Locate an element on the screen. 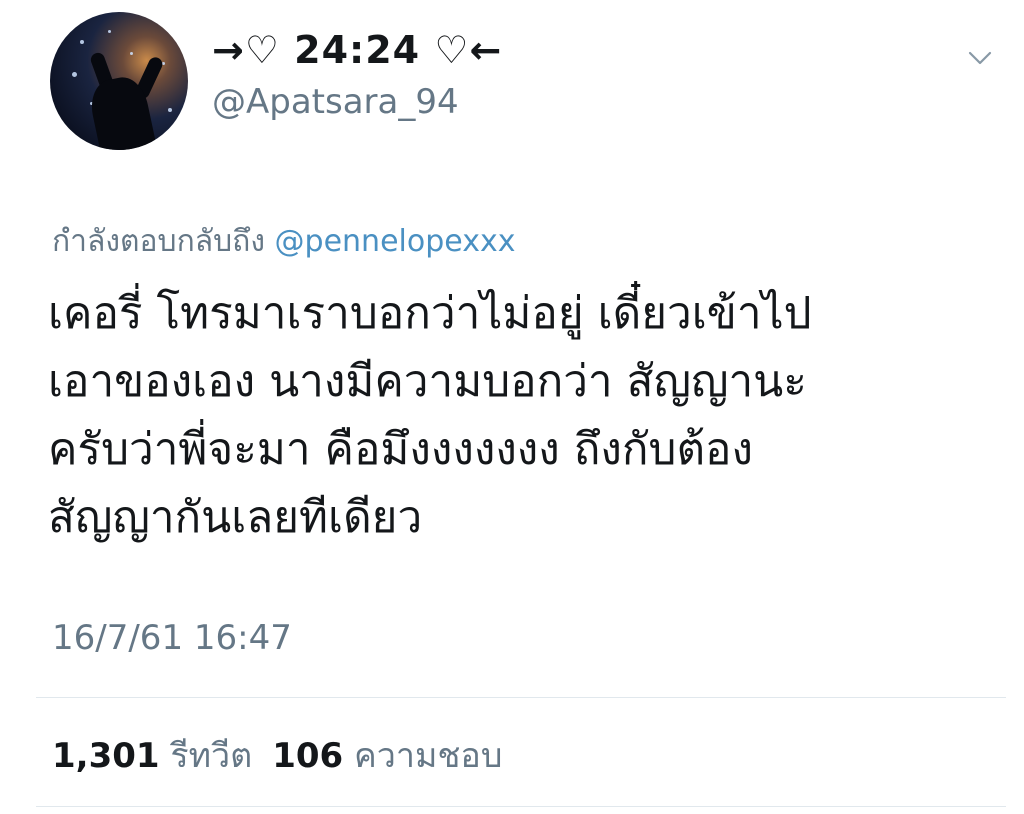 The width and height of the screenshot is (1024, 814). reply-prefix: กำลังตอบกลับถึง is located at coordinates (158, 241).